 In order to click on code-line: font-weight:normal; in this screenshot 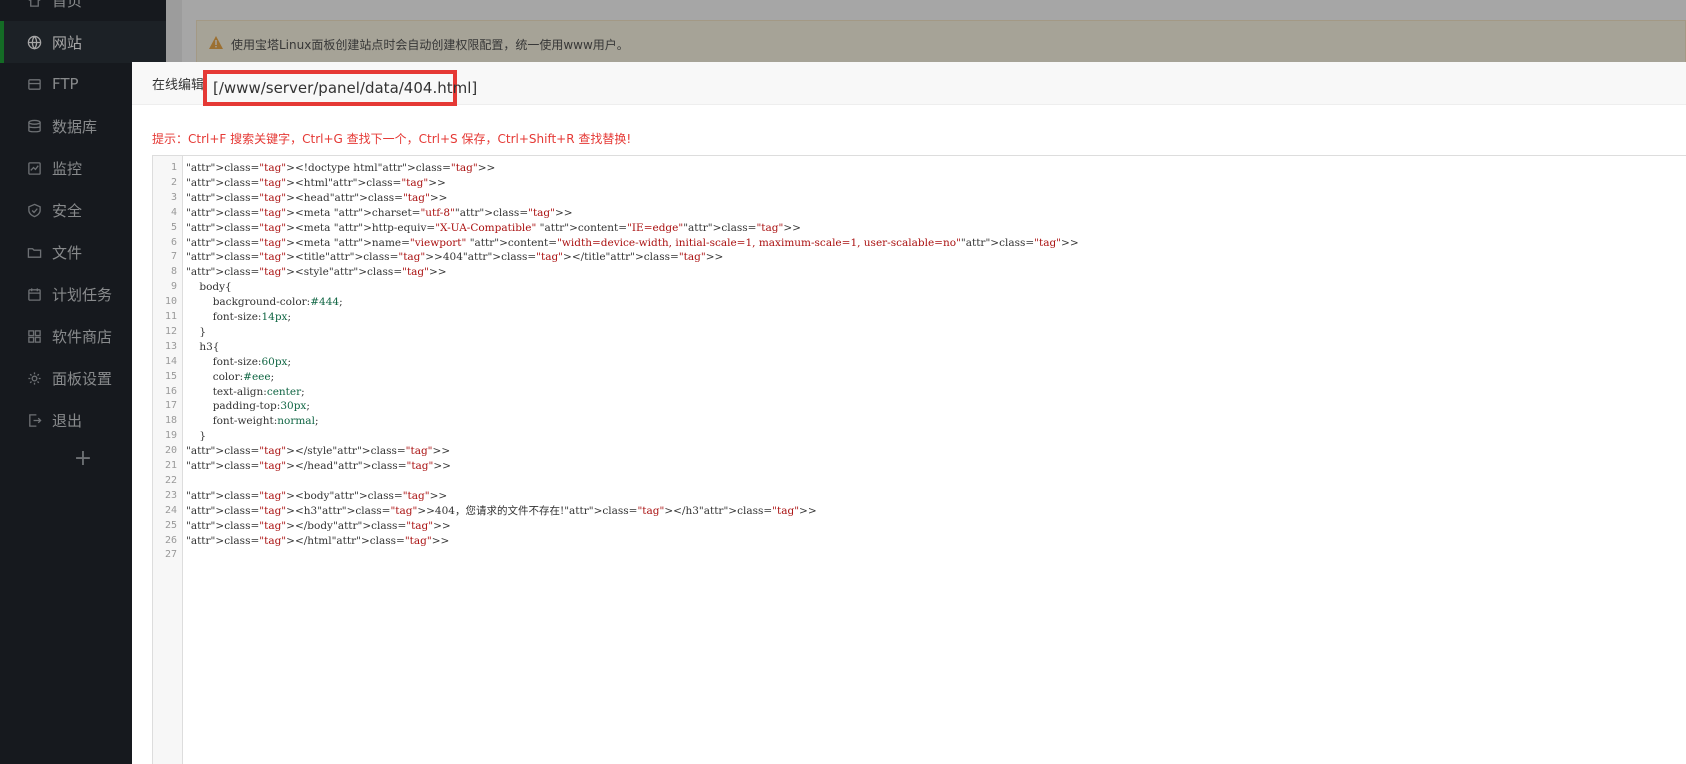, I will do `click(252, 421)`.